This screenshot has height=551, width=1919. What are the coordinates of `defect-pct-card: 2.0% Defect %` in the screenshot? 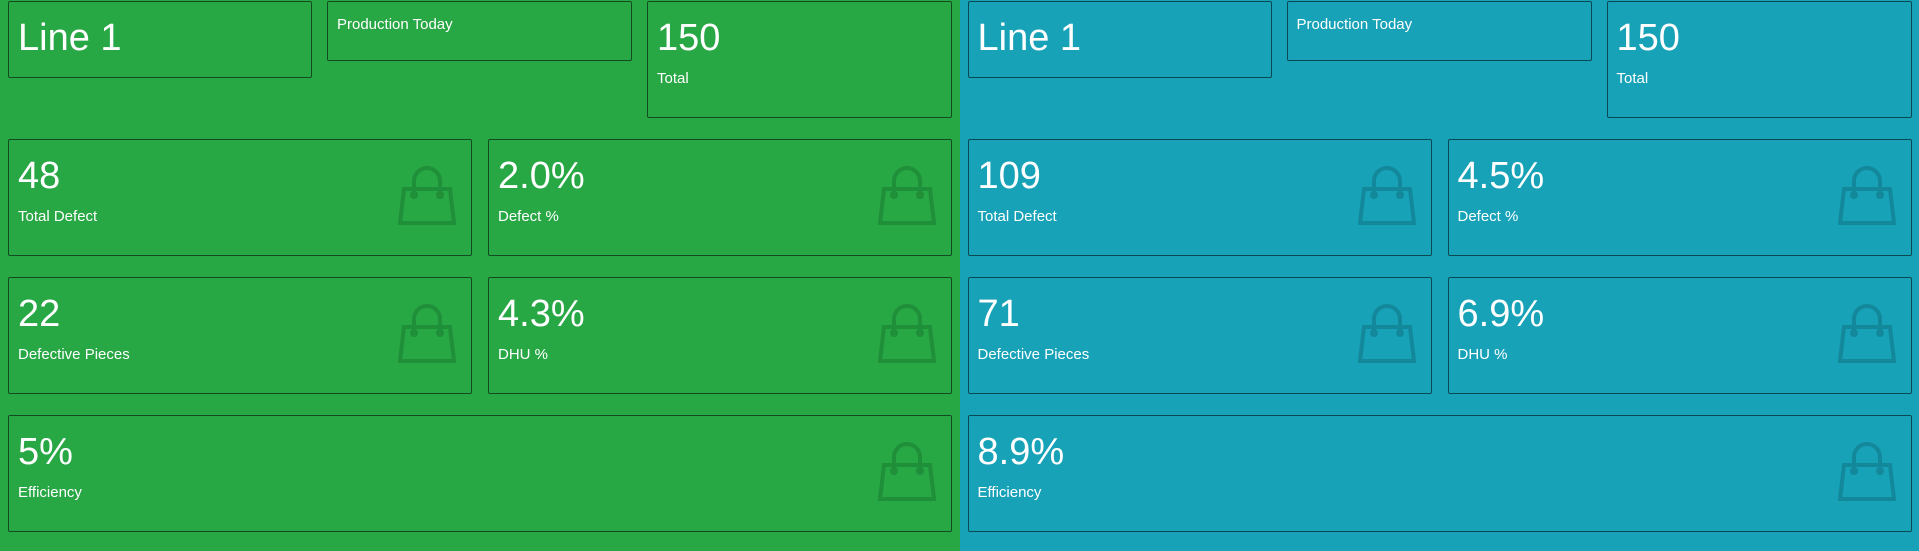 It's located at (720, 197).